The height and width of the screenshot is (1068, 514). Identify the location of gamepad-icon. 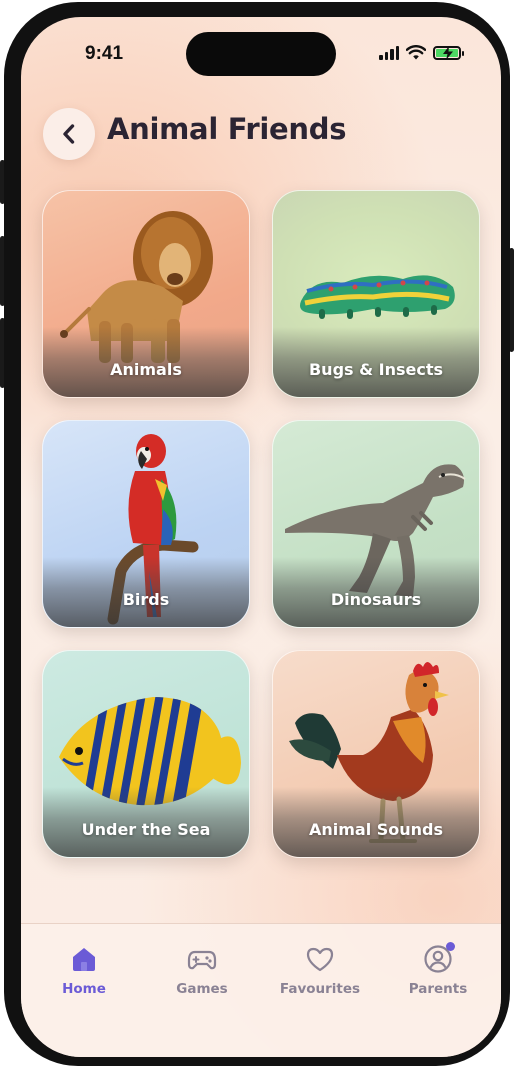
(202, 960).